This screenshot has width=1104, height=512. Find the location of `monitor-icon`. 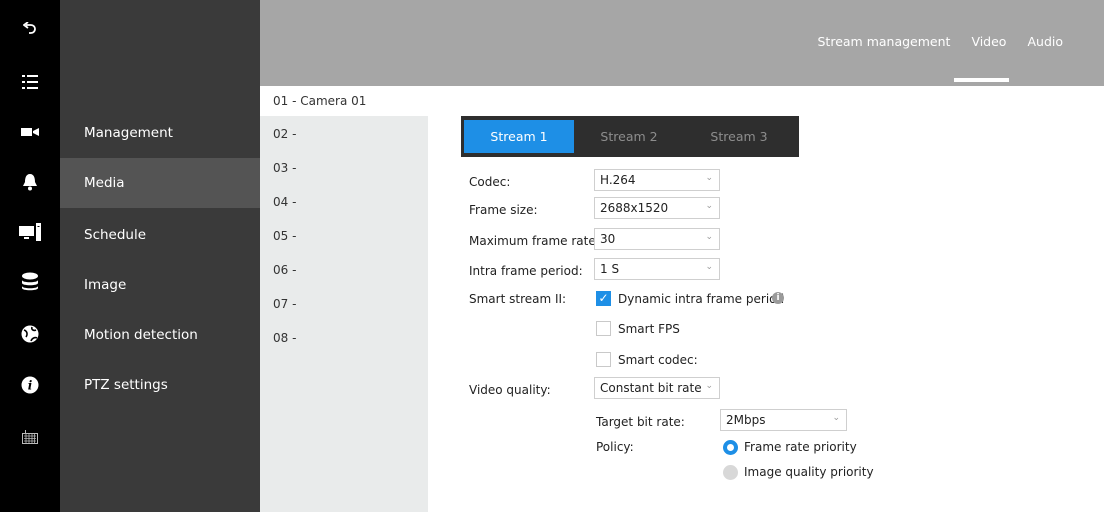

monitor-icon is located at coordinates (30, 232).